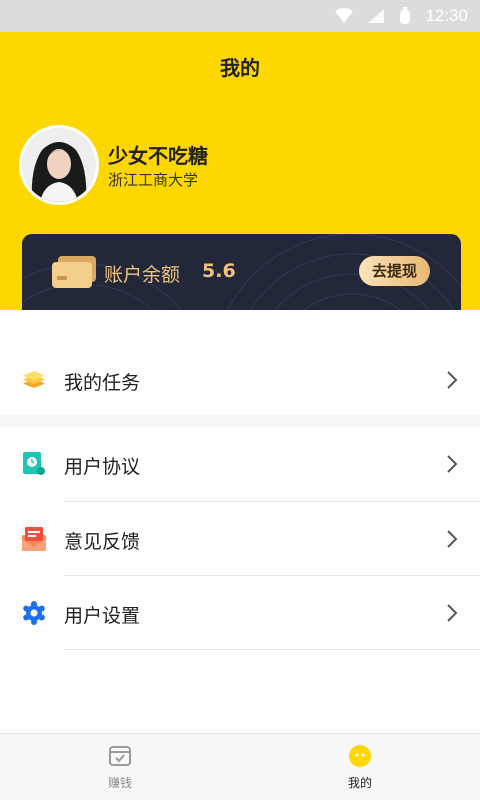 The width and height of the screenshot is (480, 800). I want to click on layers-icon, so click(34, 379).